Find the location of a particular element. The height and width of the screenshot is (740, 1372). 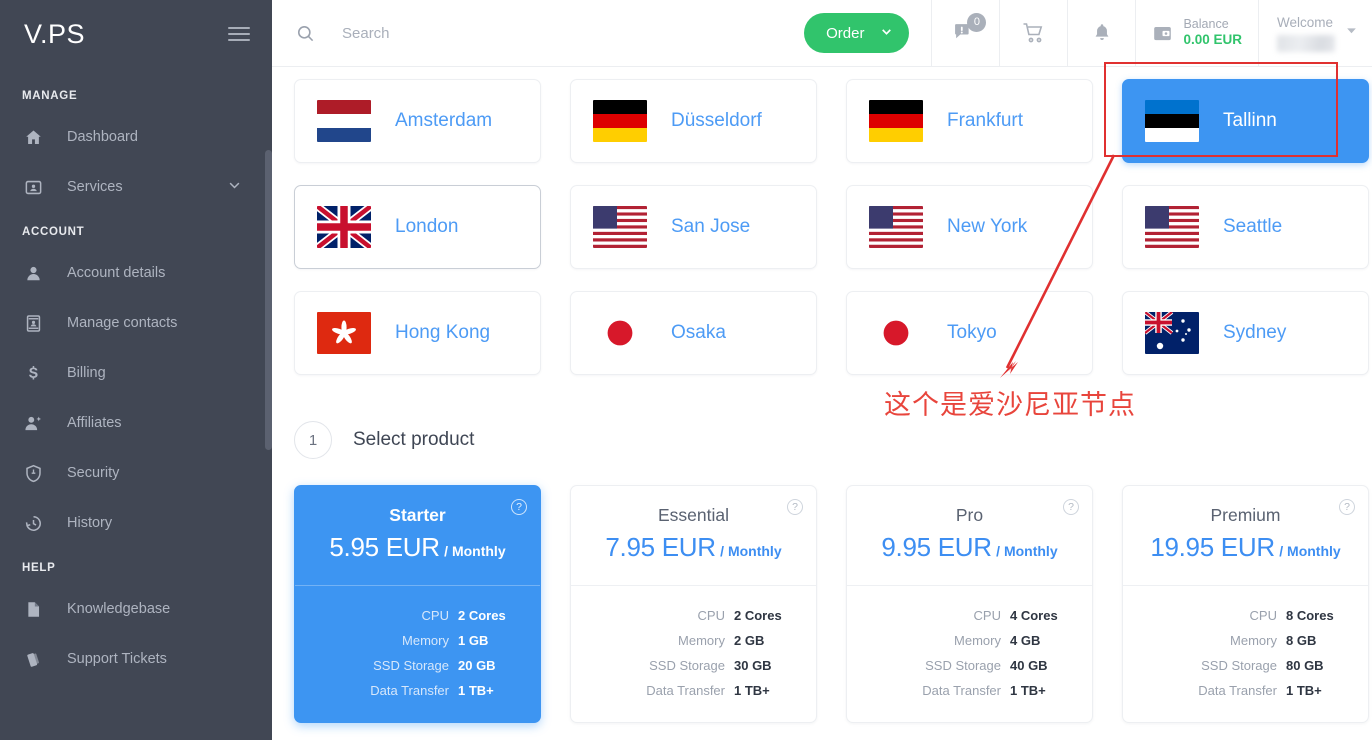

brand-logo: V.PS is located at coordinates (54, 34).